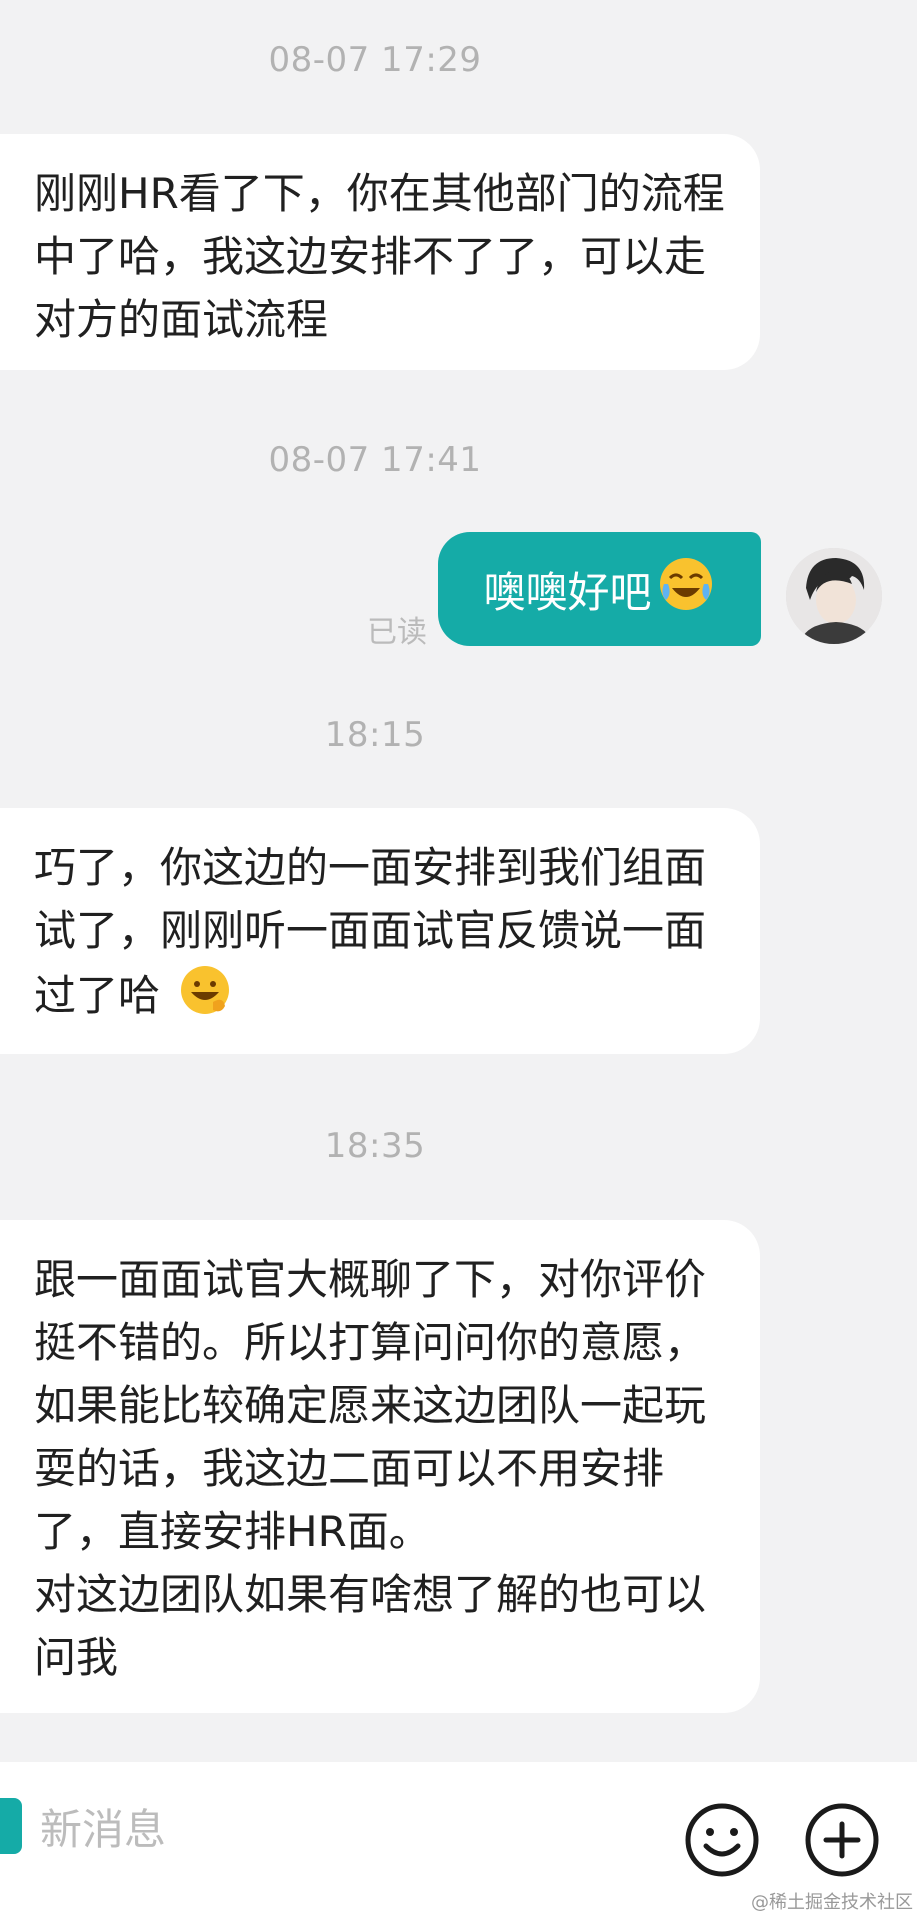 This screenshot has width=917, height=1918. What do you see at coordinates (375, 60) in the screenshot?
I see `timestamp: 08-07 17:29` at bounding box center [375, 60].